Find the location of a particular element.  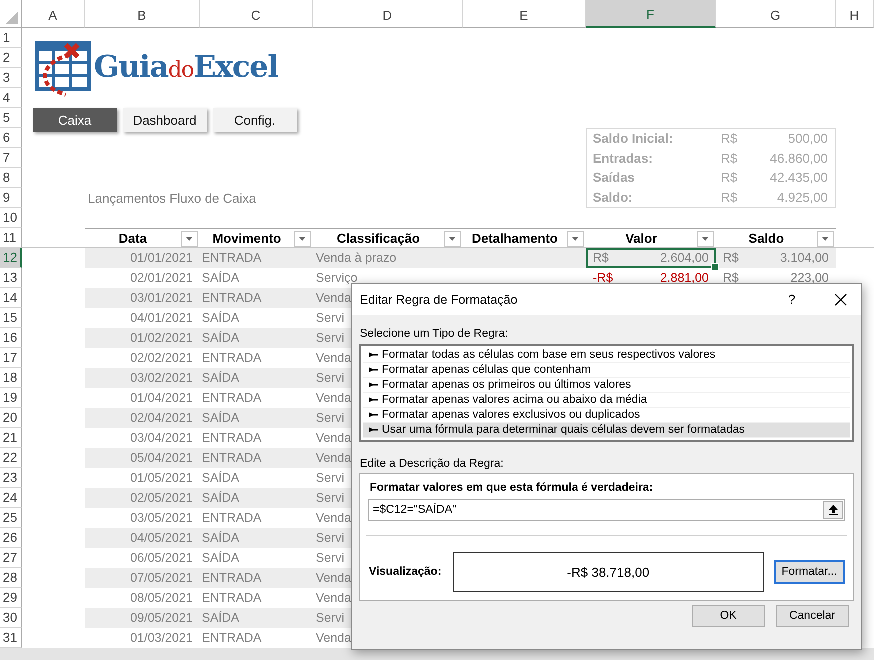

column-header: H is located at coordinates (855, 14).